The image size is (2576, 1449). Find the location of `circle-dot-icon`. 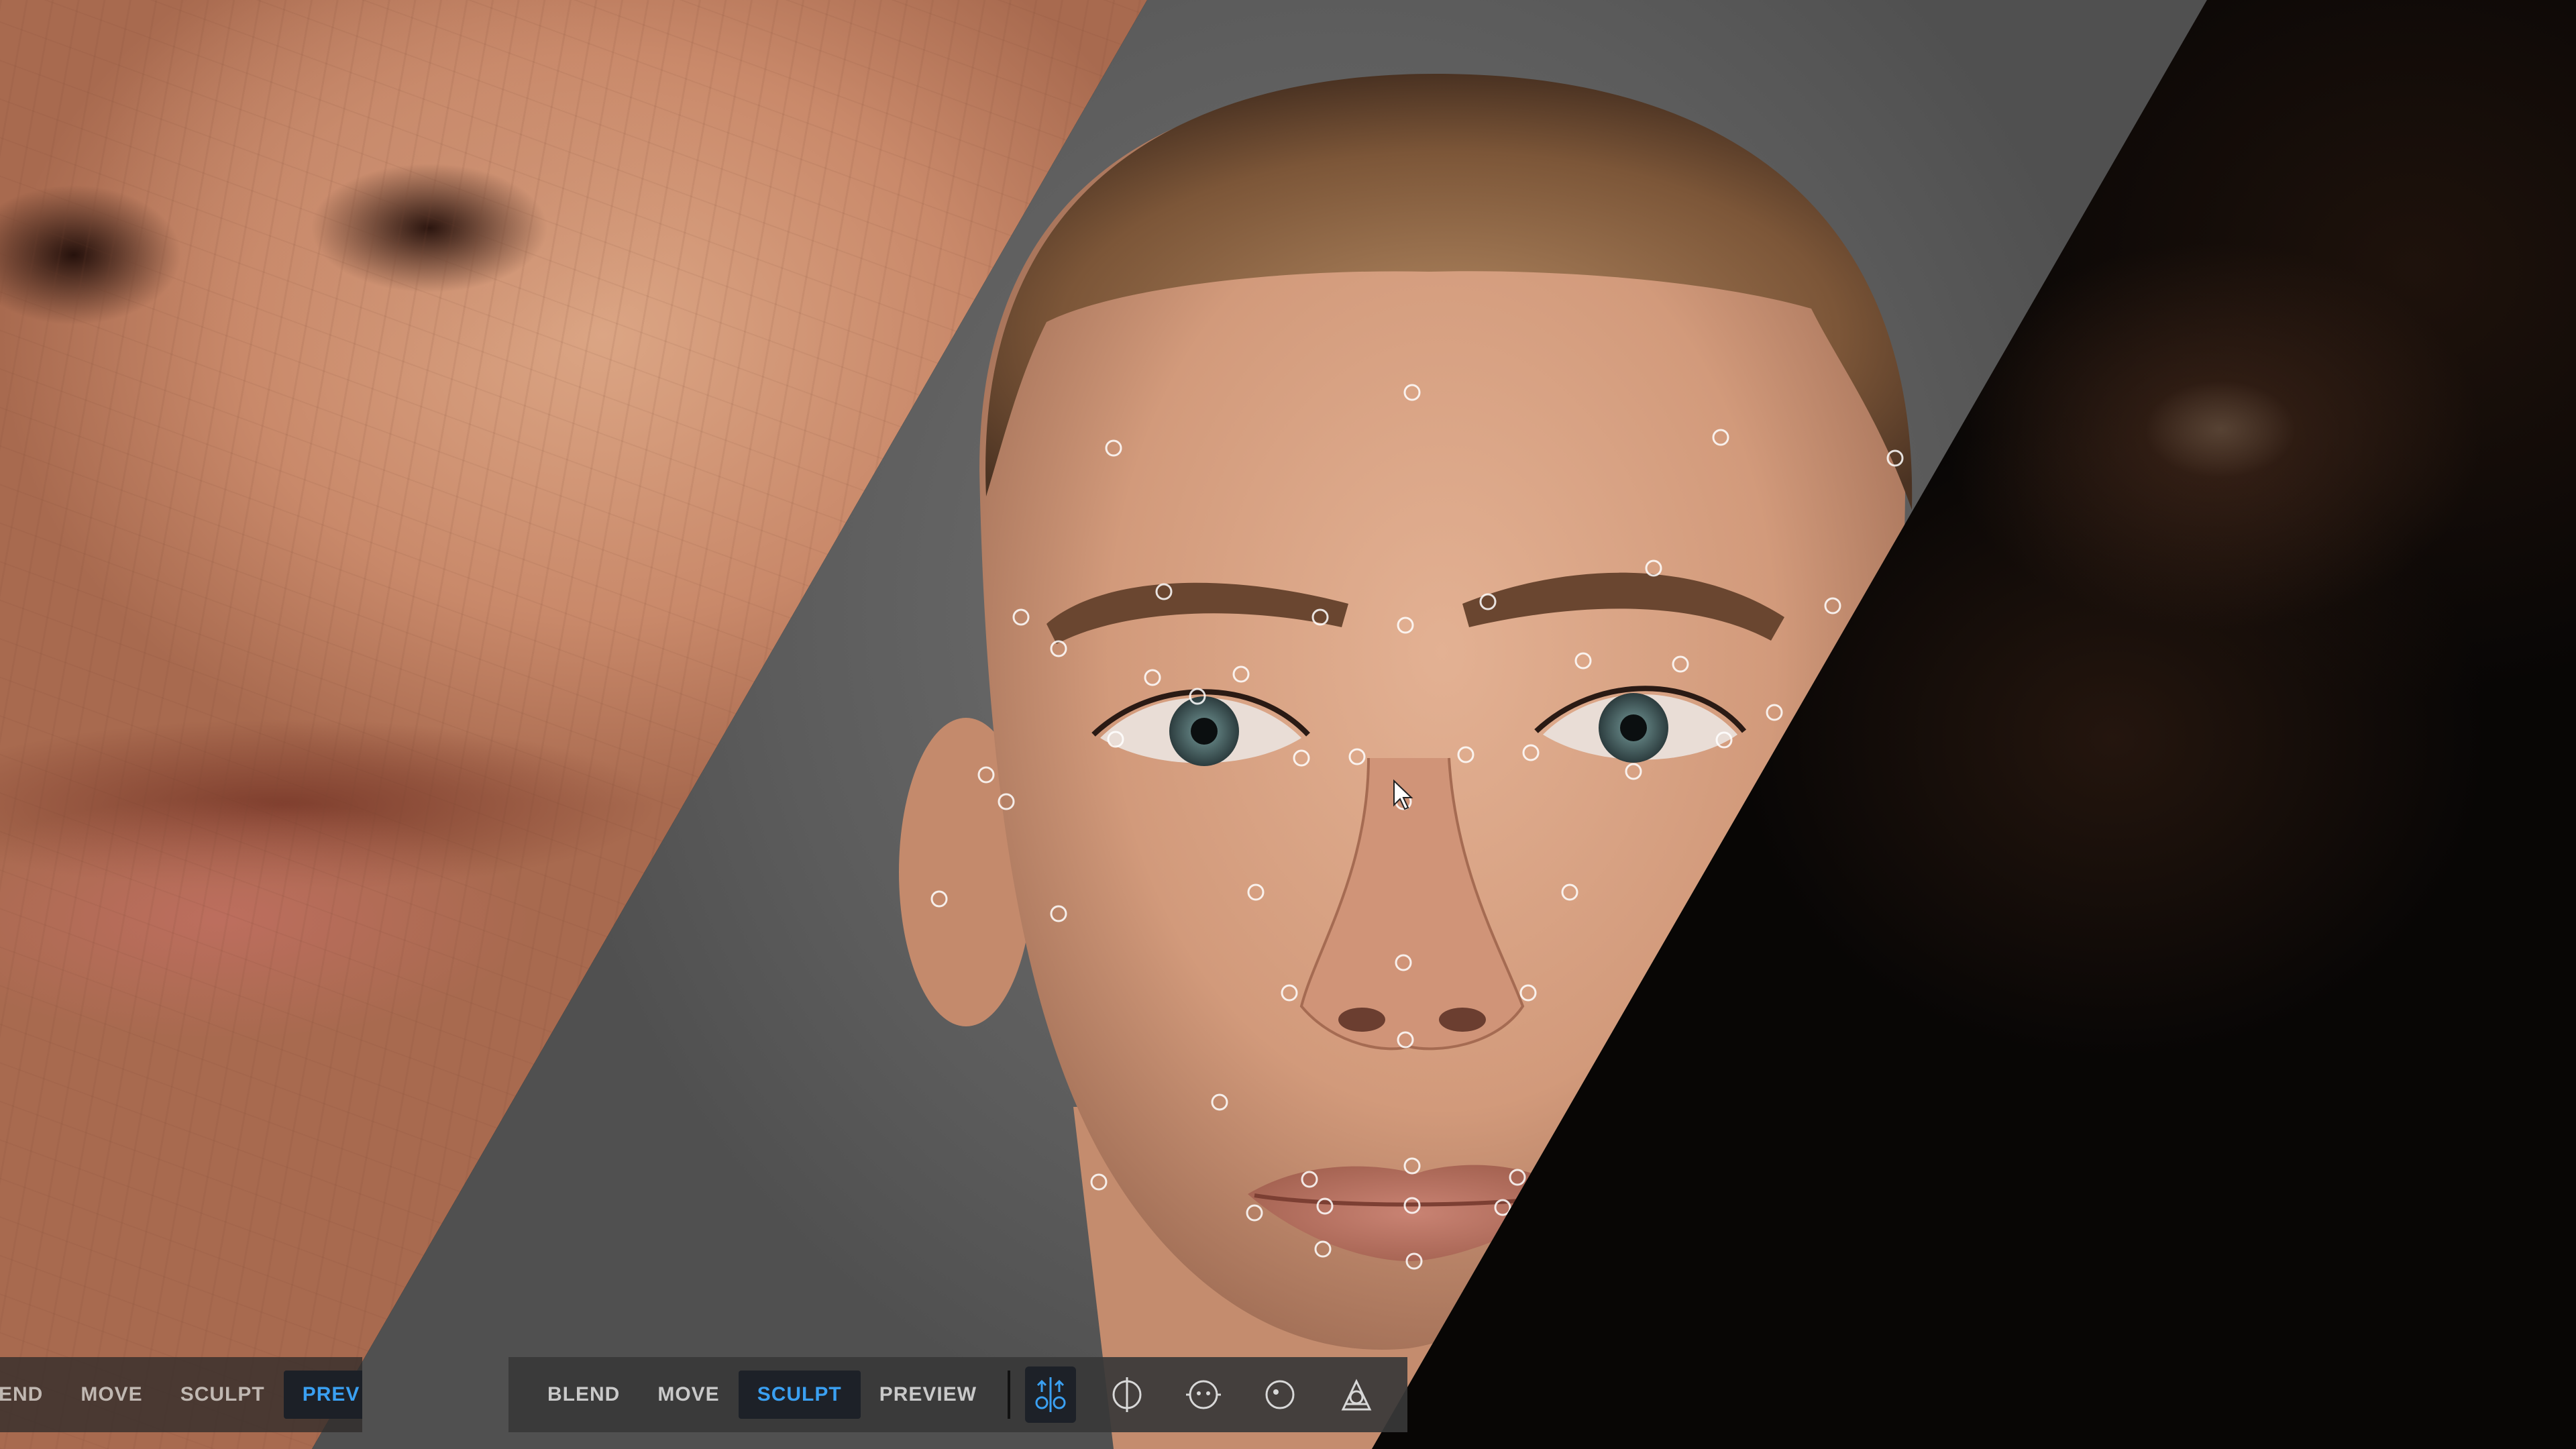

circle-dot-icon is located at coordinates (1280, 1394).